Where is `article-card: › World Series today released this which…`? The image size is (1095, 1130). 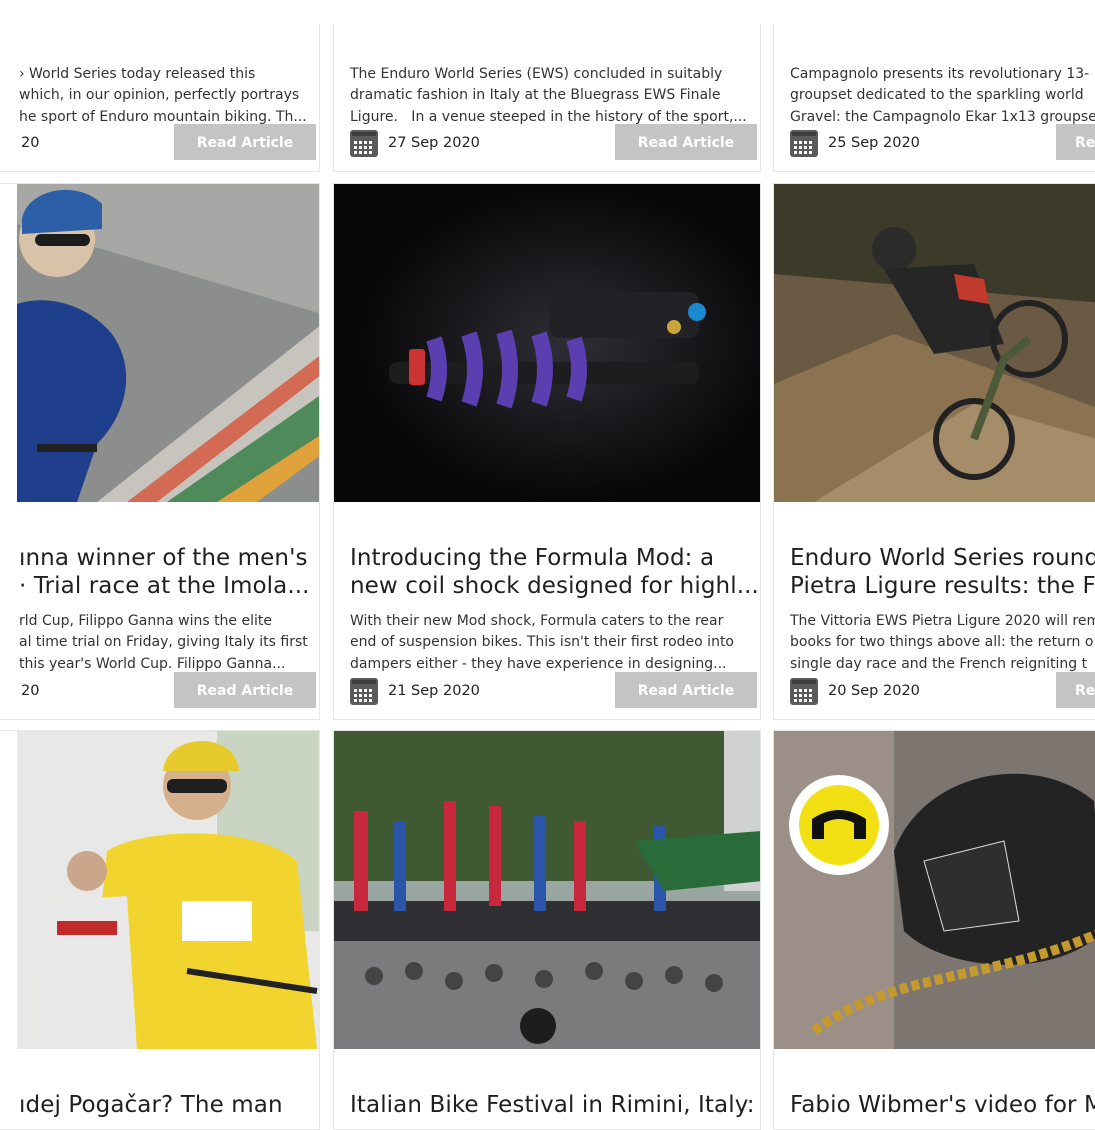
article-card: › World Series today released this which… is located at coordinates (160, 98).